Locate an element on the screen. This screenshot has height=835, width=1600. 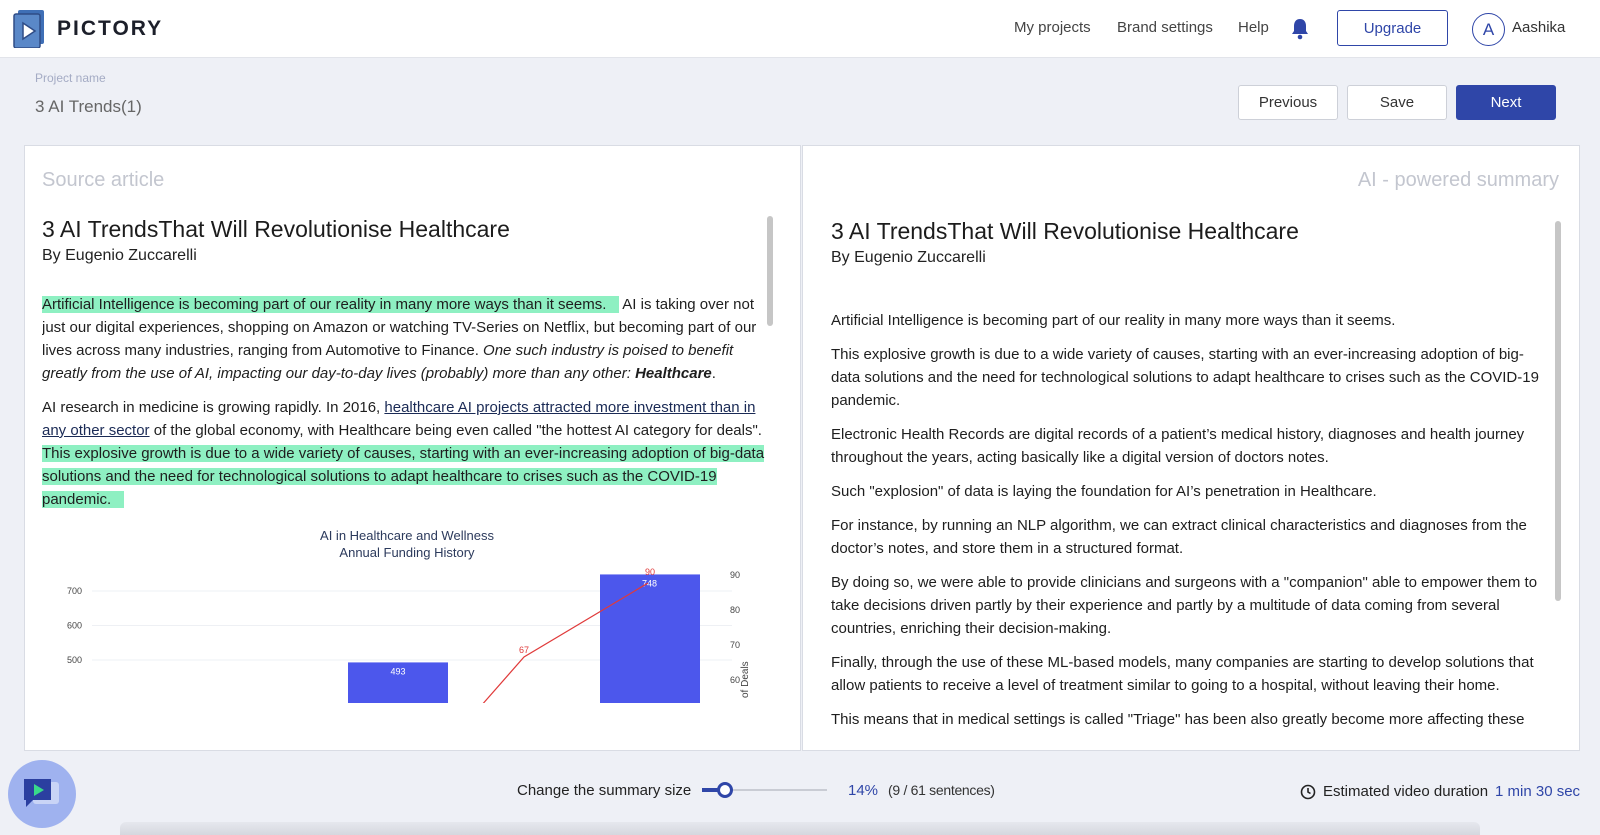
upgrade-button: Upgrade is located at coordinates (1392, 28).